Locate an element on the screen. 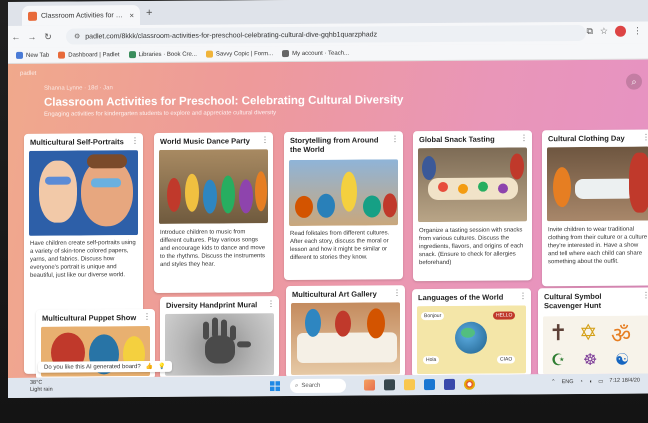 The width and height of the screenshot is (648, 423). card-multicultural-art-gallery: Multicultural Art Gallery ⋮ is located at coordinates (345, 331).